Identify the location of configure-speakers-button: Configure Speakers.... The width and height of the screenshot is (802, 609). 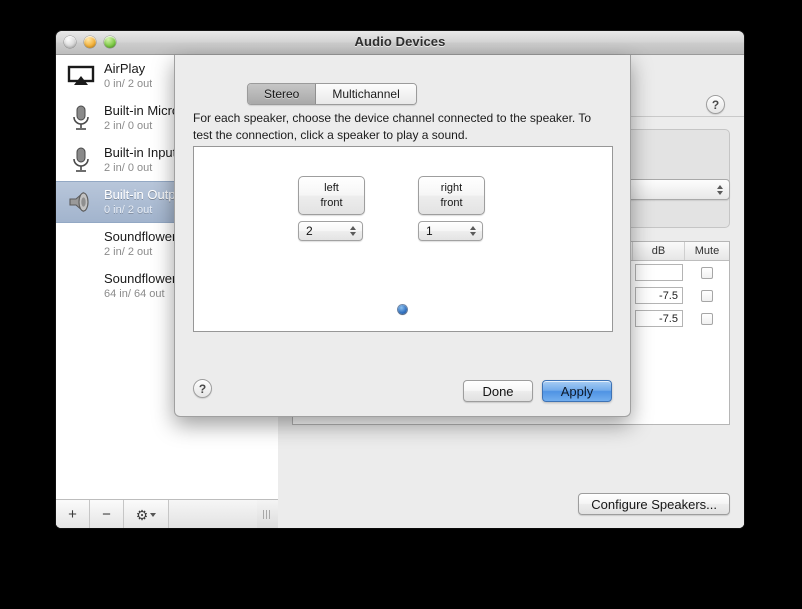
(654, 504).